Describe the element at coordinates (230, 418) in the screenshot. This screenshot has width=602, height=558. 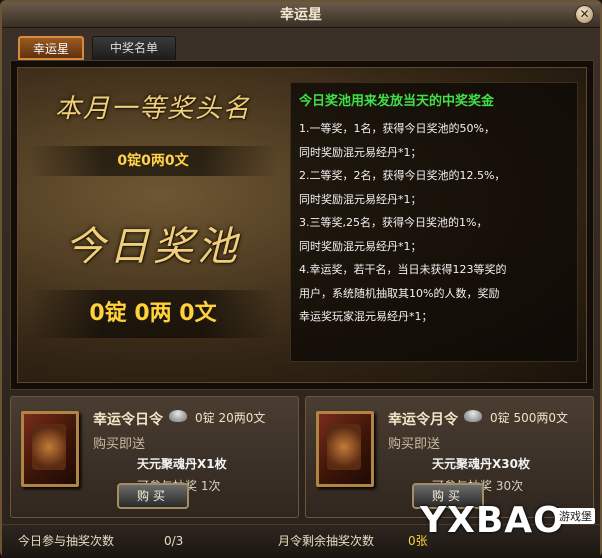
I see `card-price: 0锭 20两0文` at that location.